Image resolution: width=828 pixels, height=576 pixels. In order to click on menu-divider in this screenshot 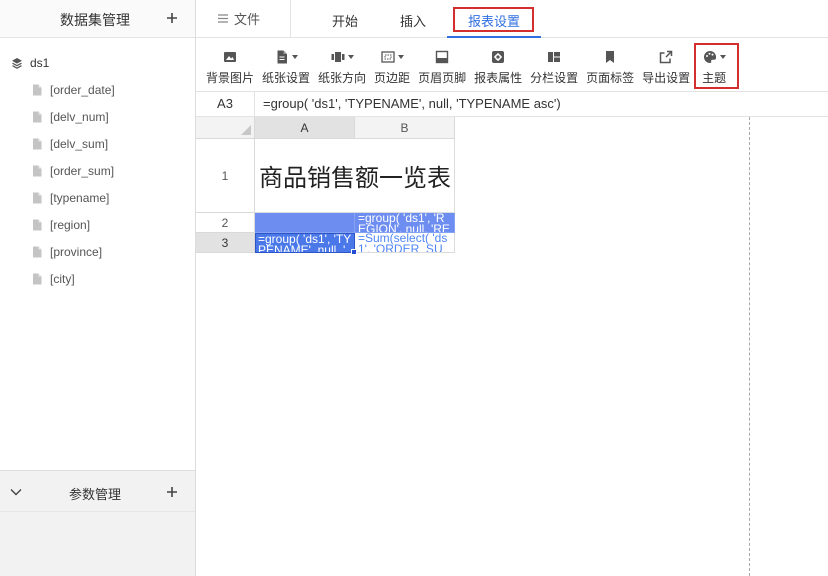, I will do `click(290, 19)`.